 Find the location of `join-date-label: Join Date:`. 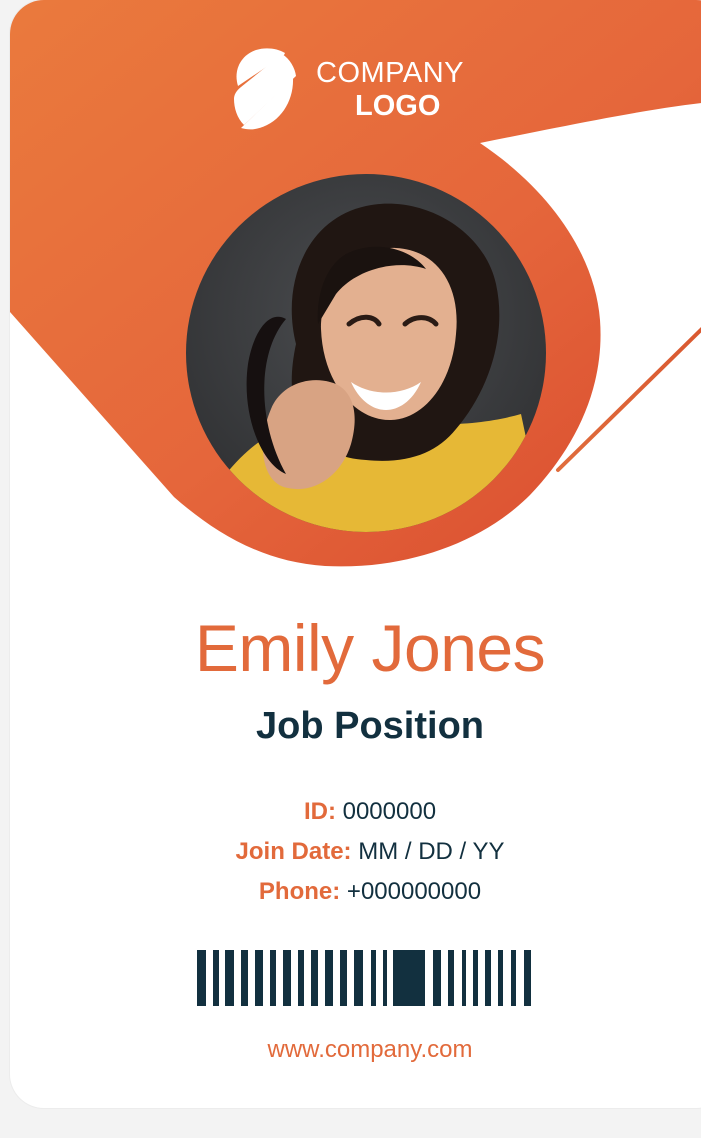

join-date-label: Join Date: is located at coordinates (293, 851).